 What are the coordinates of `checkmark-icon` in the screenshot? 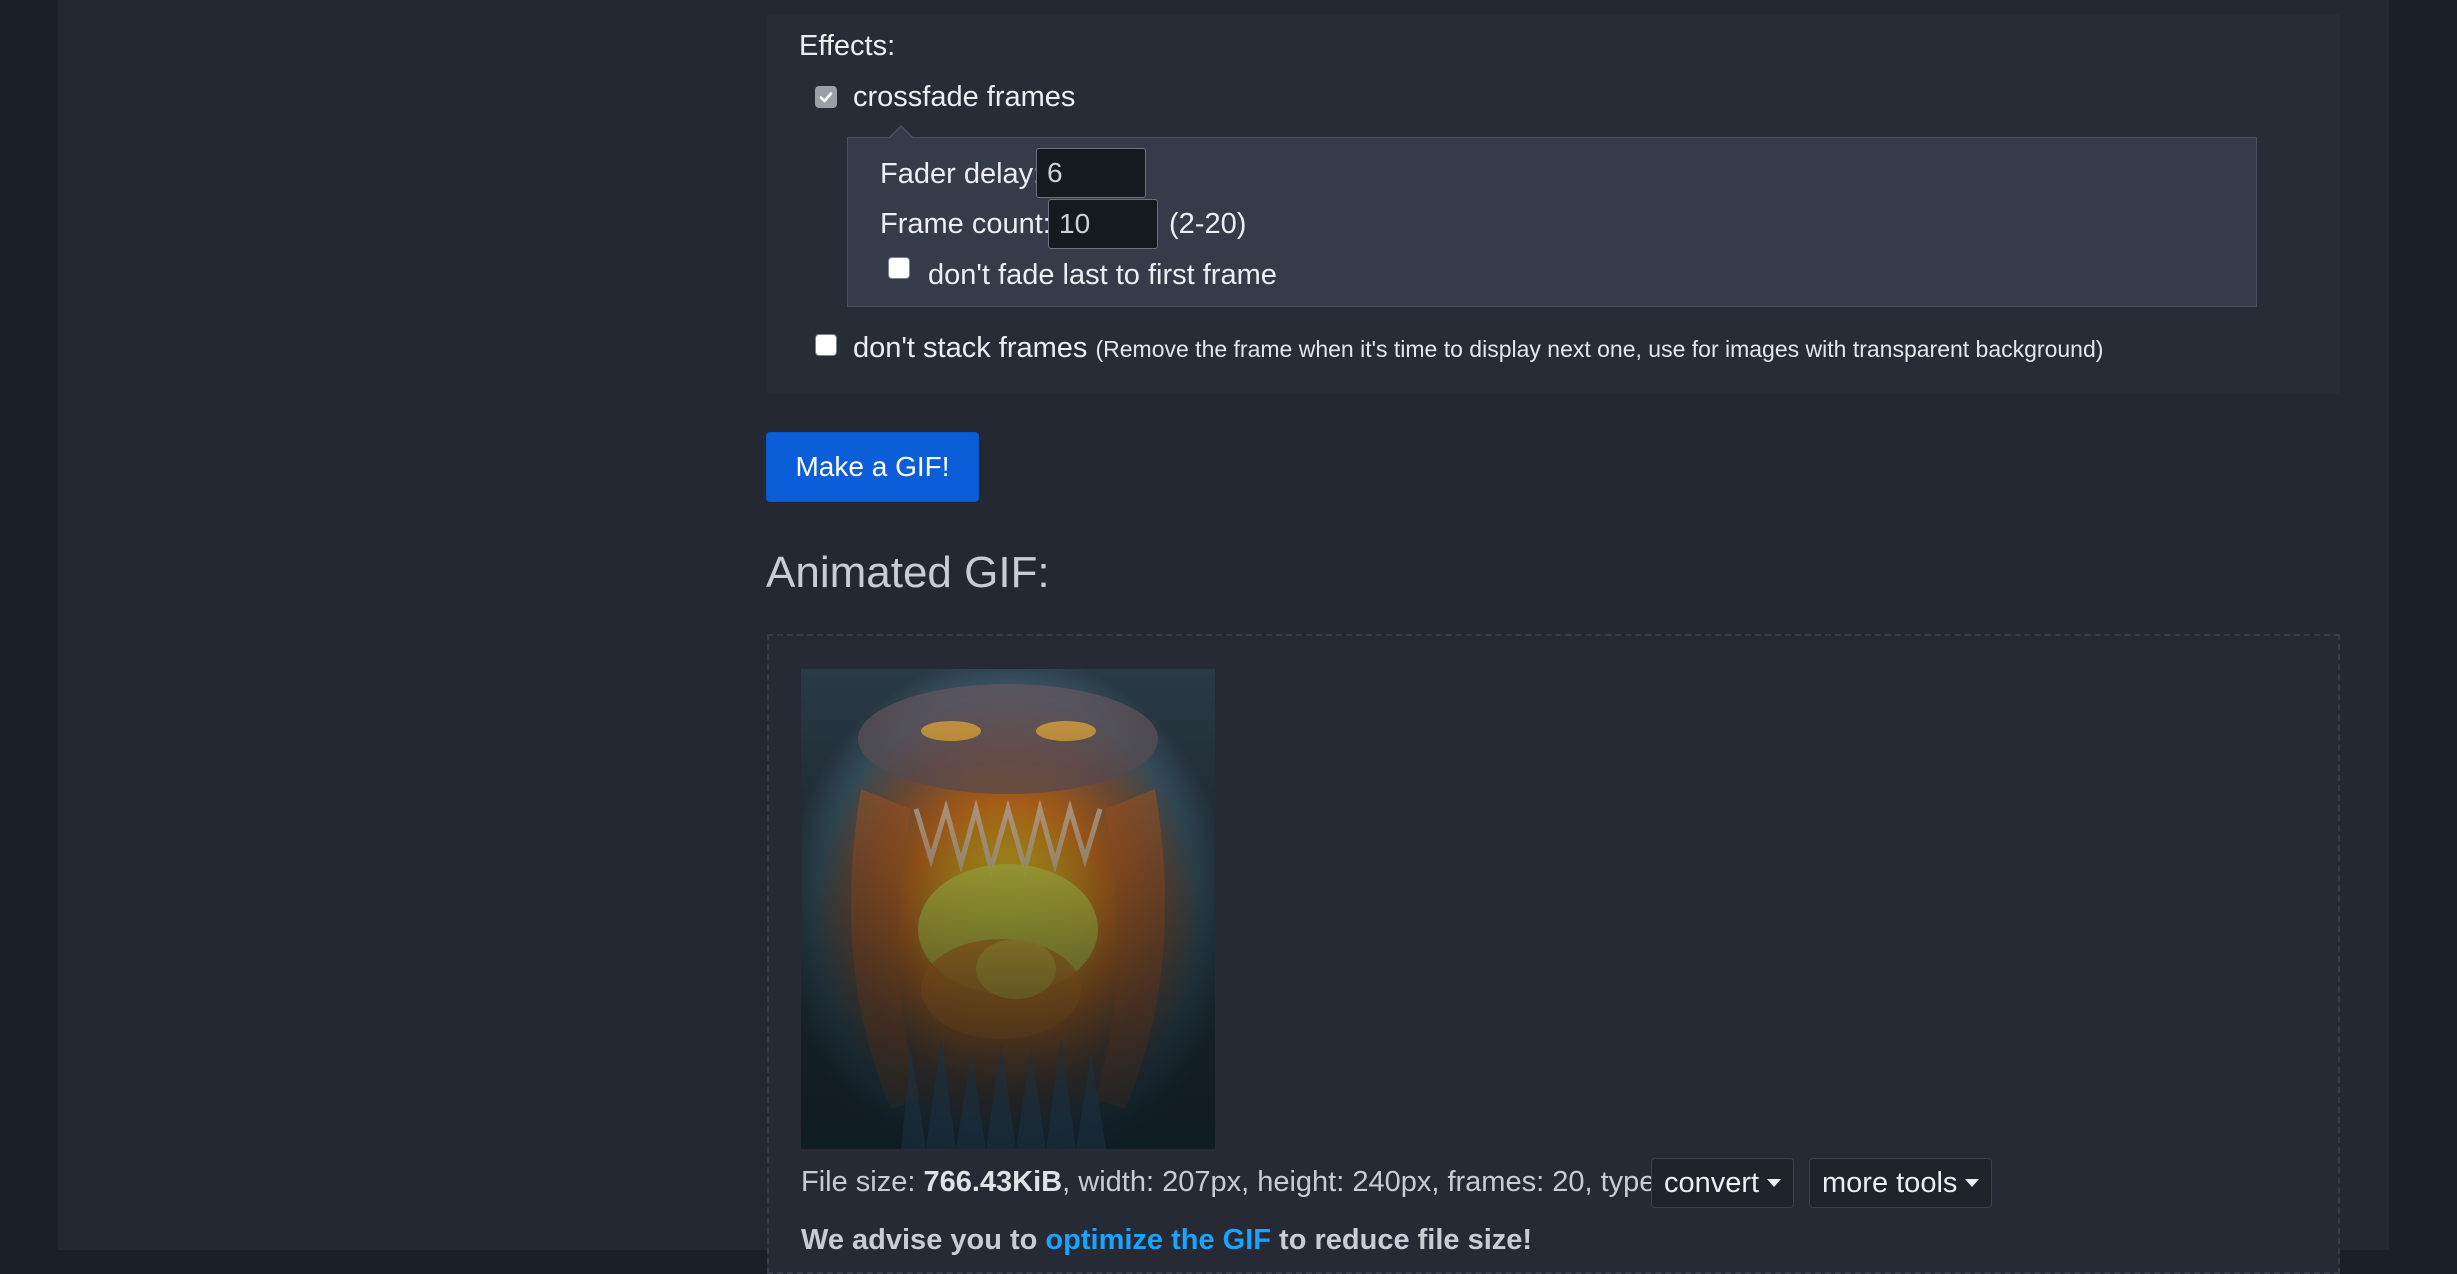 It's located at (826, 97).